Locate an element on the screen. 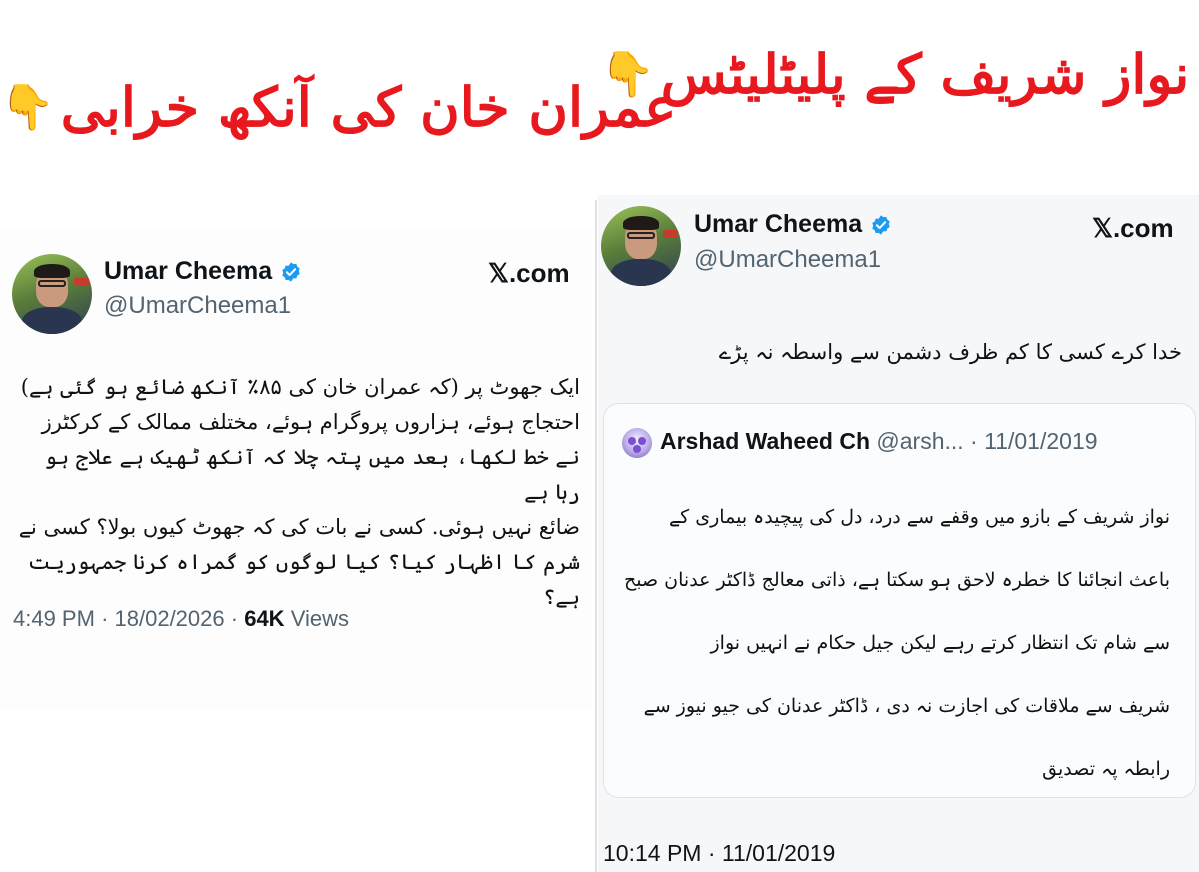 The image size is (1199, 872). tweet-date: 18/02/2026 is located at coordinates (170, 618).